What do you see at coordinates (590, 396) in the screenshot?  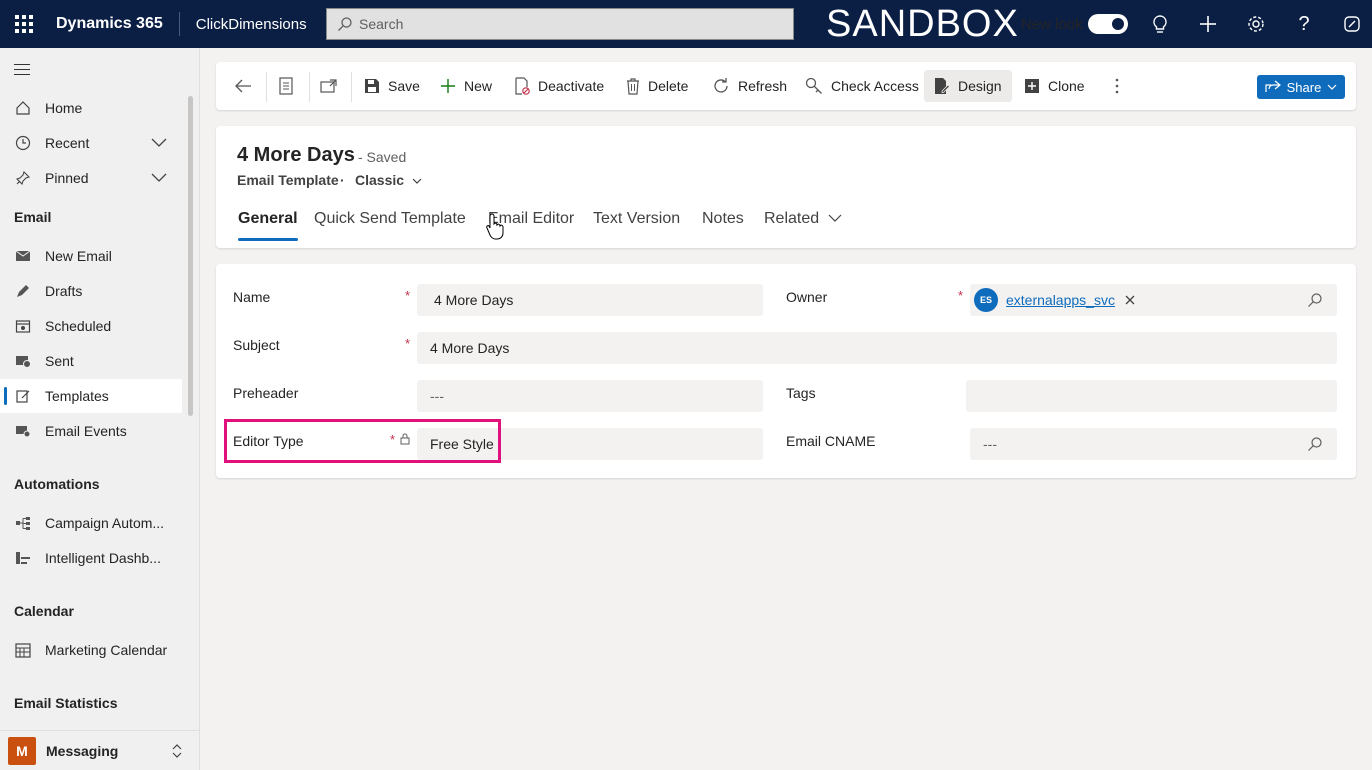 I see `preheader-field: ---` at bounding box center [590, 396].